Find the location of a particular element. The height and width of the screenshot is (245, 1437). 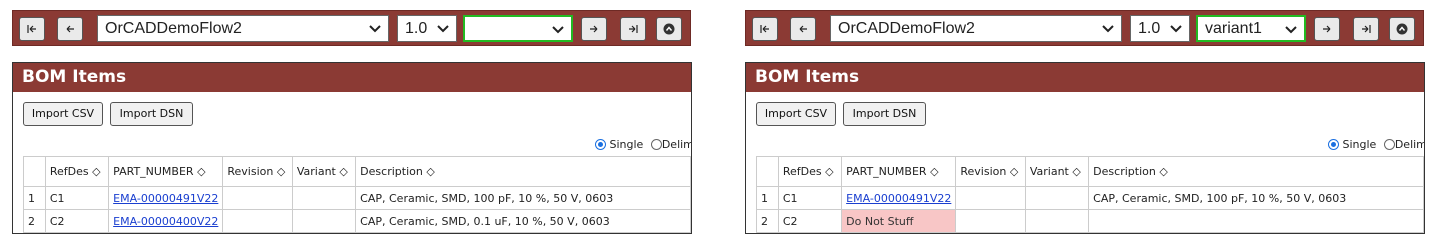

variant-select: variant1 is located at coordinates (1251, 28).